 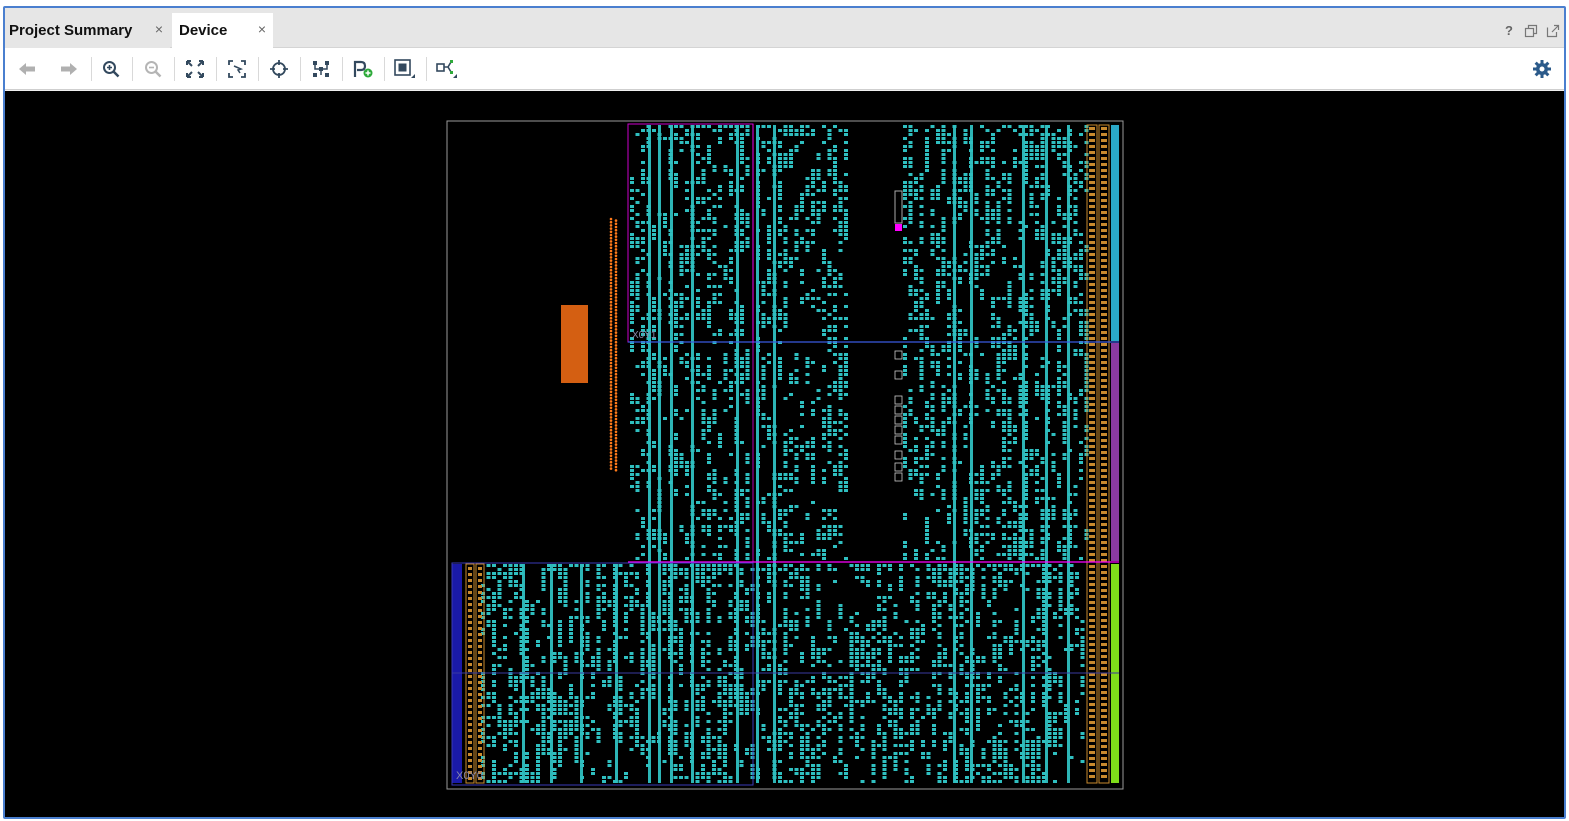 I want to click on zoom-in-icon, so click(x=111, y=69).